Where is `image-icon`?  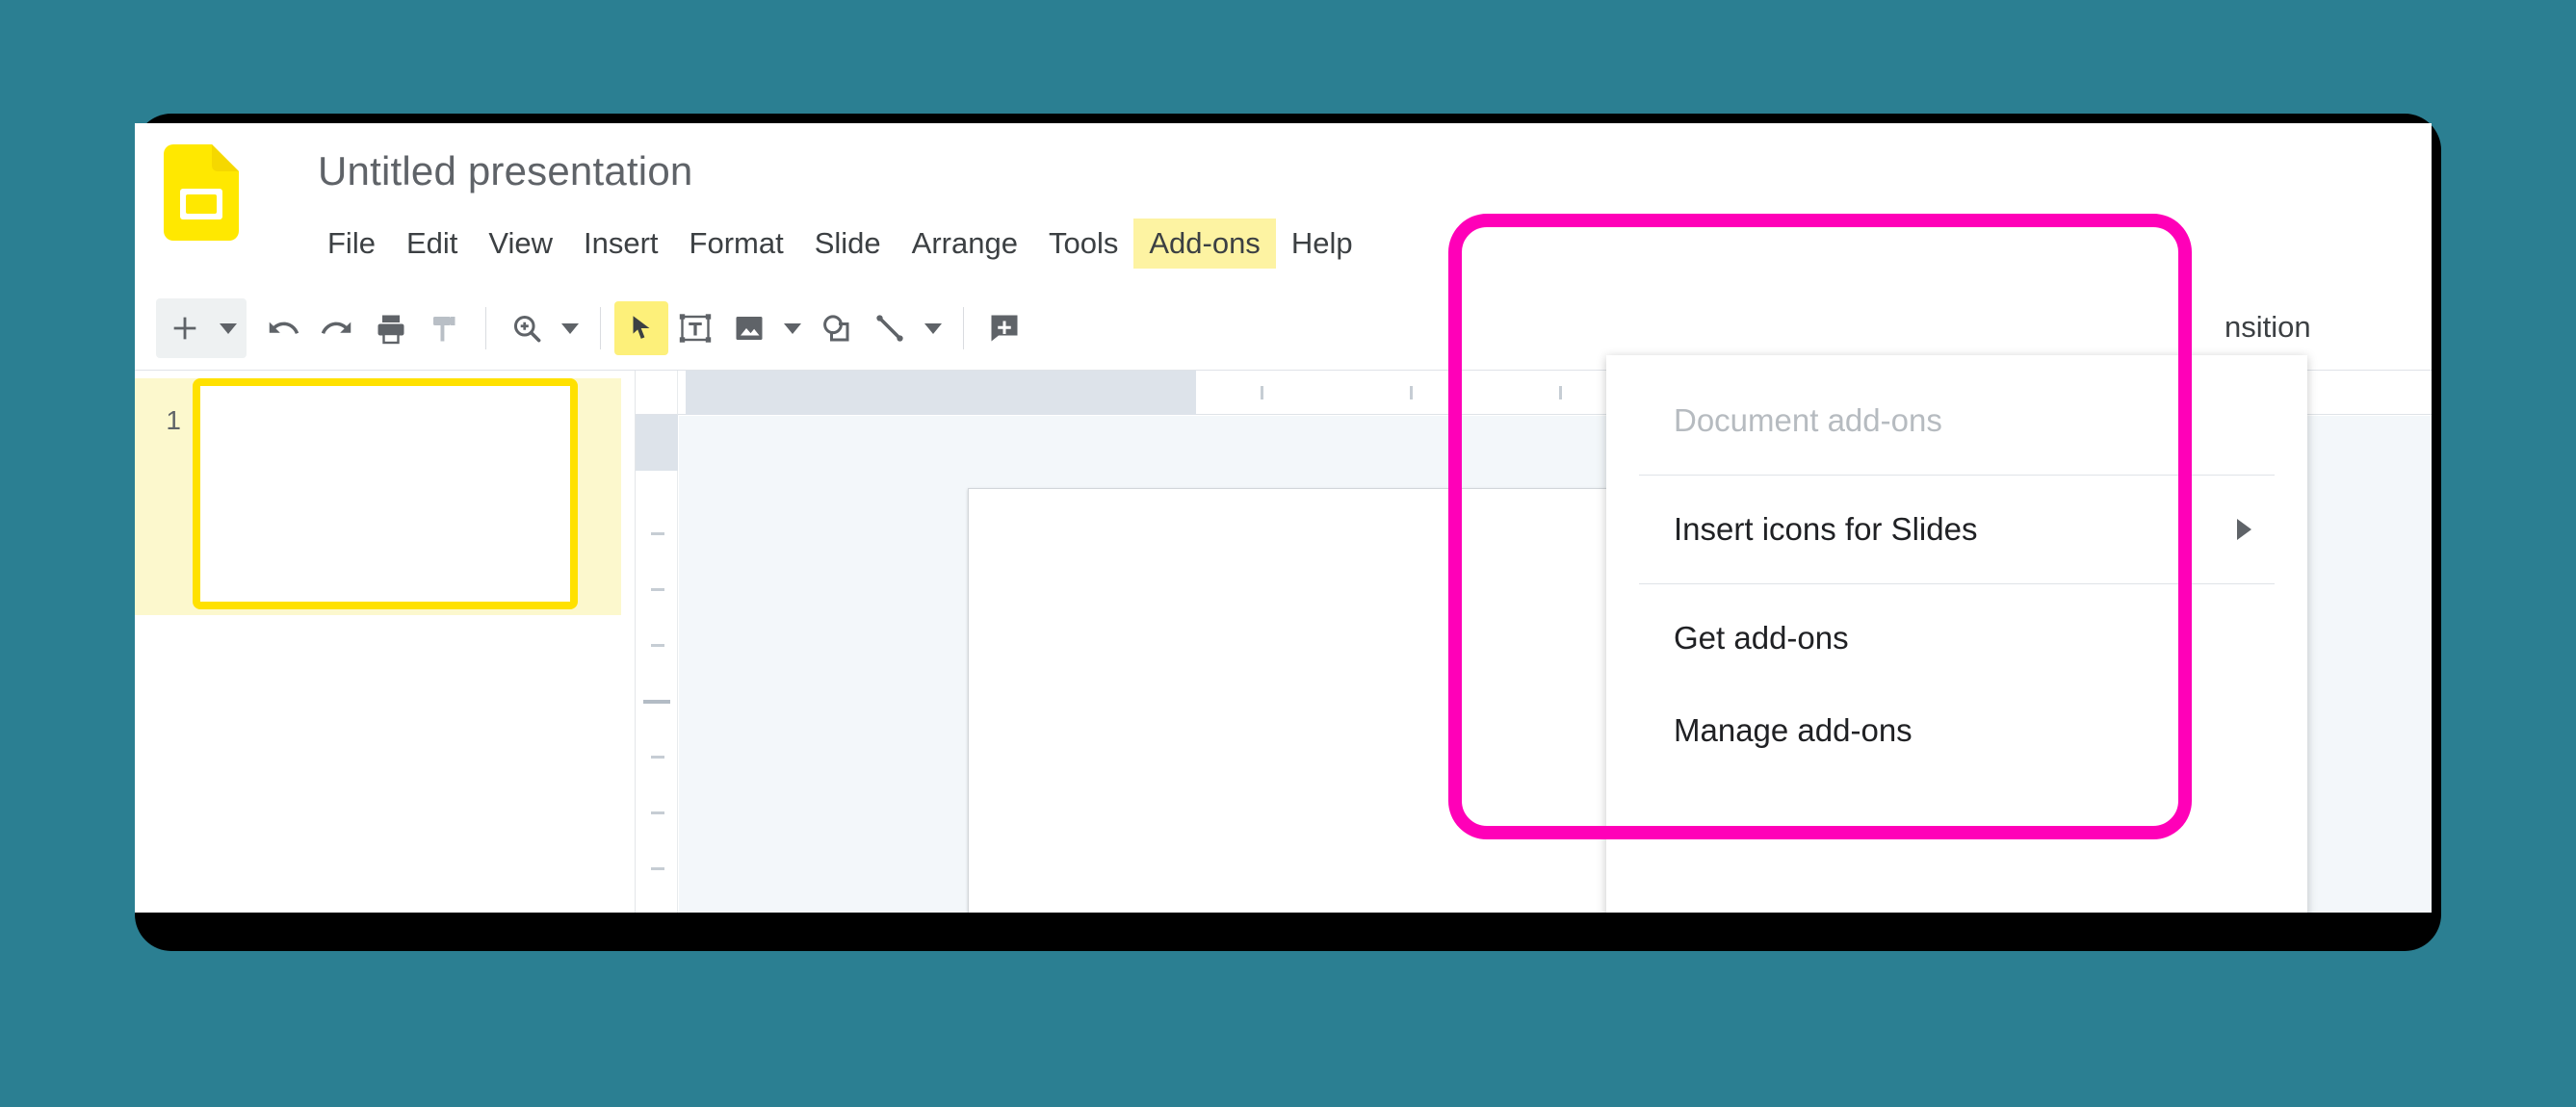
image-icon is located at coordinates (749, 328).